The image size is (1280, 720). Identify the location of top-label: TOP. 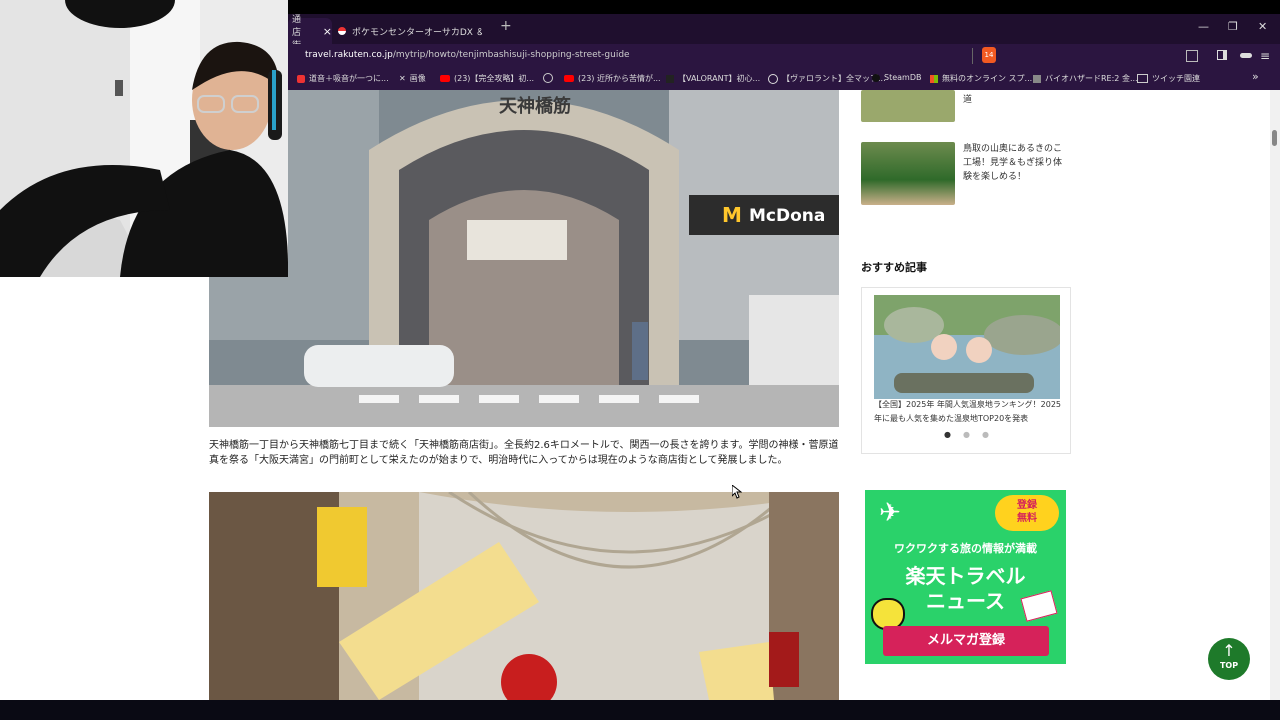
(1229, 665).